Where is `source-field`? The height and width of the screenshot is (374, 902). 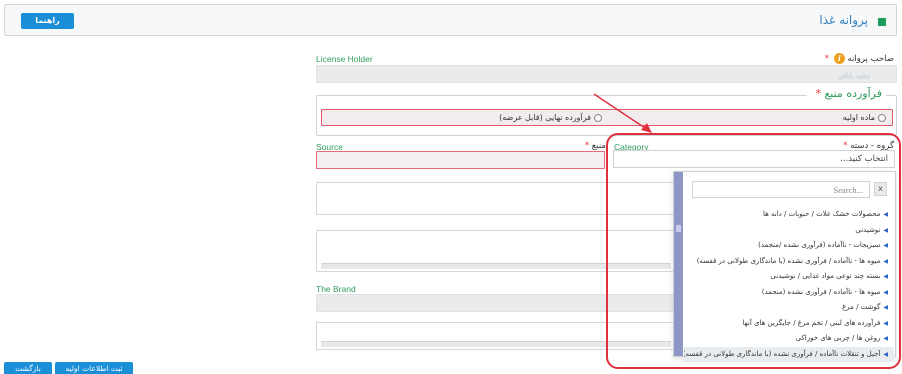
source-field is located at coordinates (460, 160).